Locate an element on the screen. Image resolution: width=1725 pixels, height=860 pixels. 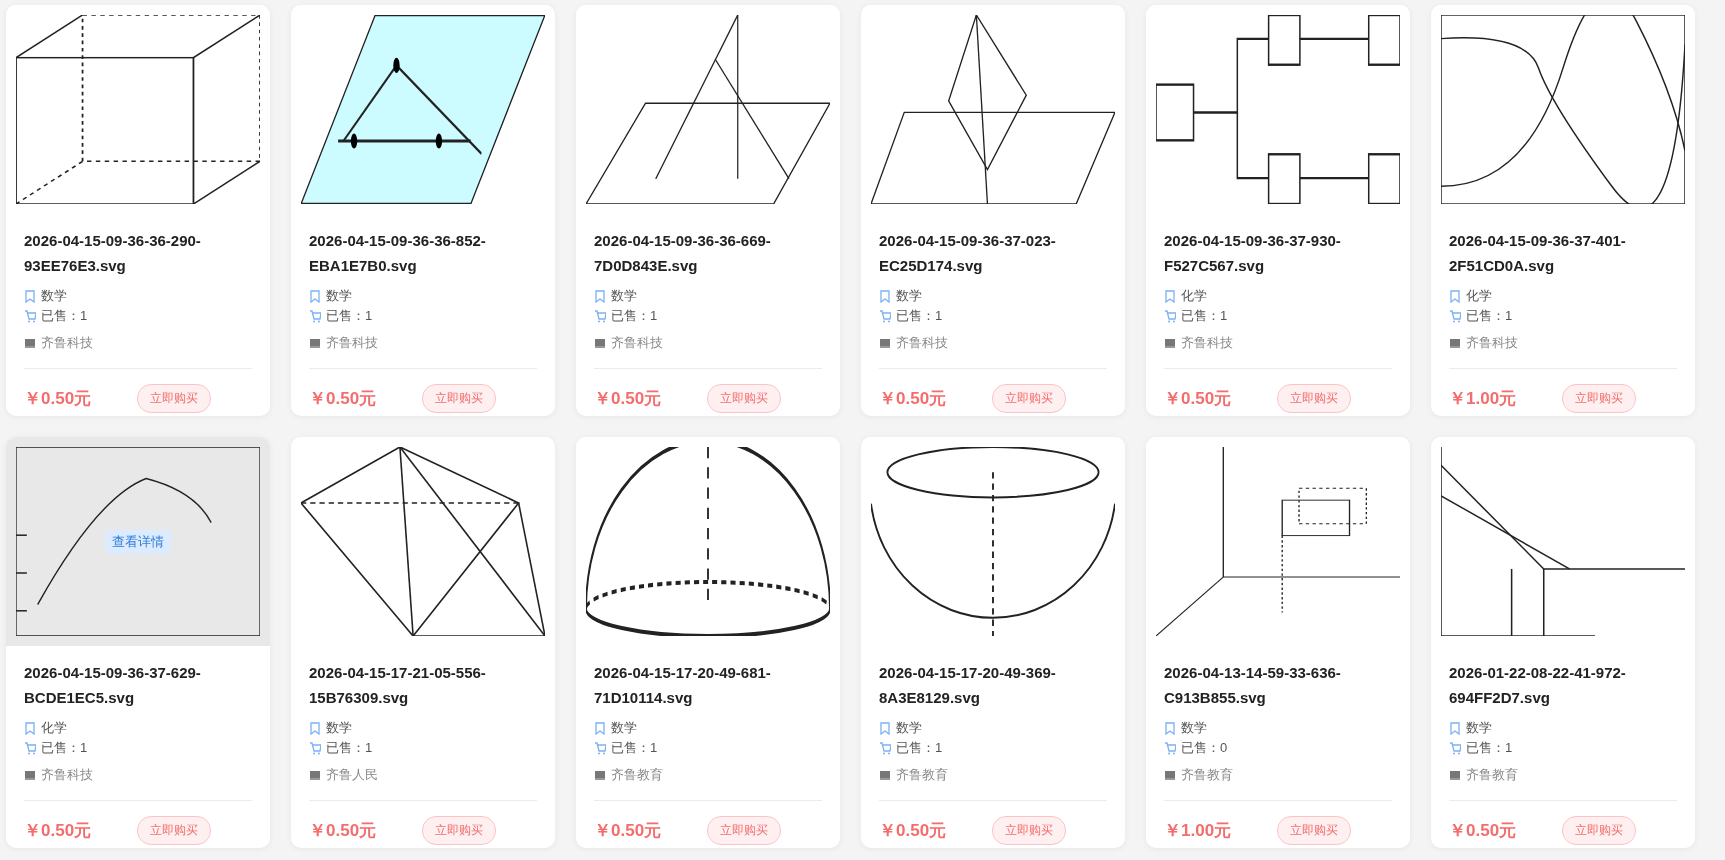
product-card: 查看详情 2026-04-15-09-36-37-629-BCDE1EC5.svg 化学 已售：1 齐鲁科技 ￥0.50元 立即购买 is located at coordinates (138, 642).